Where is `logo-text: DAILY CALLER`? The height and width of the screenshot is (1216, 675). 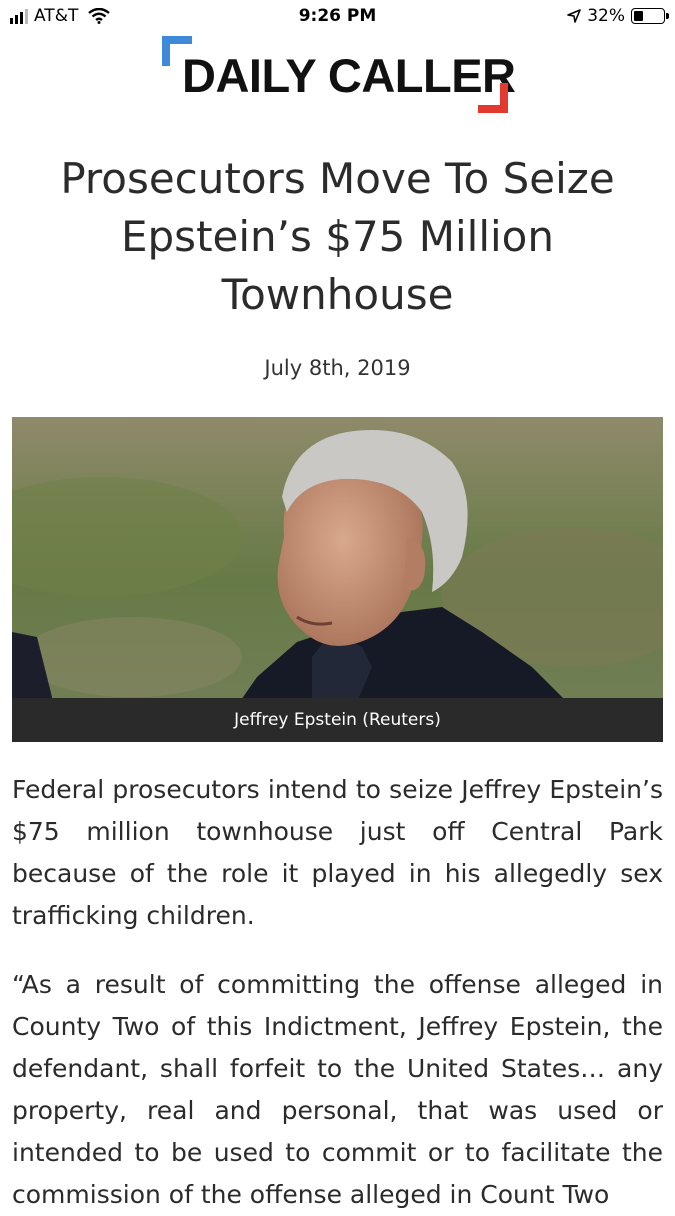
logo-text: DAILY CALLER is located at coordinates (349, 75).